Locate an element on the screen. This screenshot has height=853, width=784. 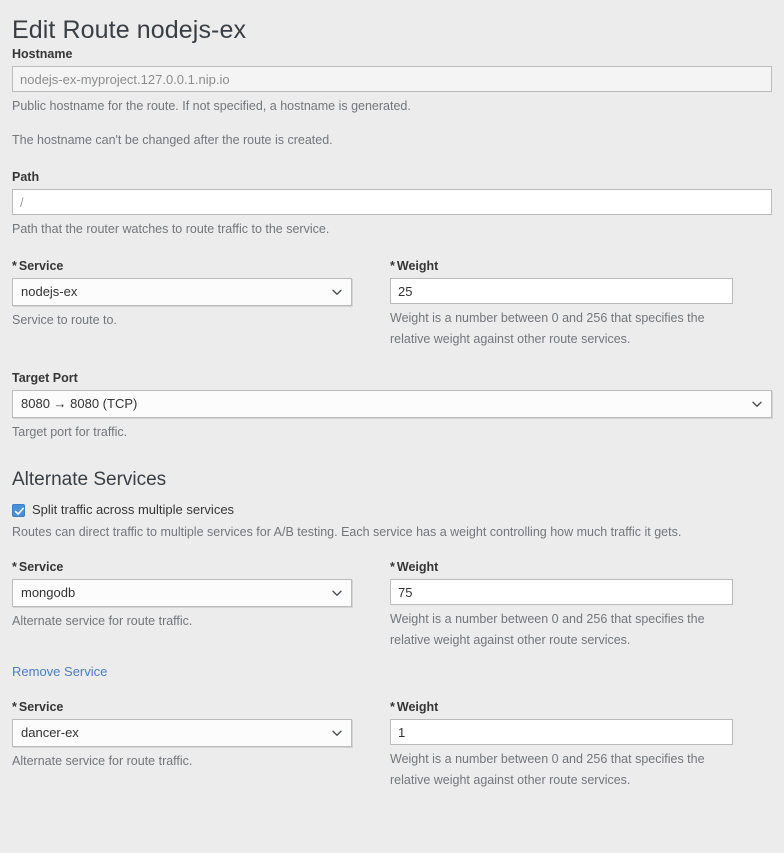
page-title: Edit Route nodejs-ex is located at coordinates (129, 30).